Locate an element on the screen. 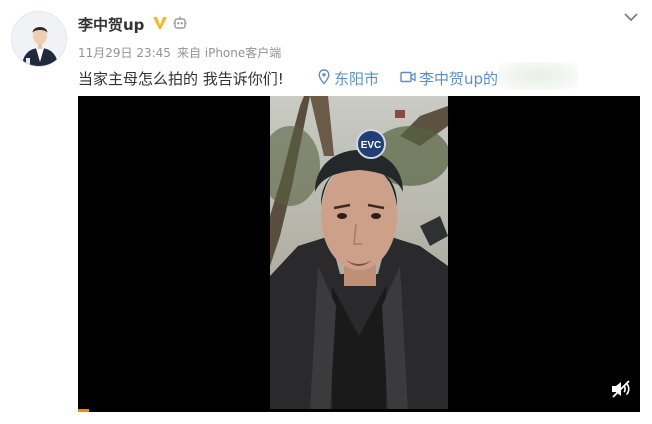  post-source: 来自 iPhone客户端 is located at coordinates (229, 53).